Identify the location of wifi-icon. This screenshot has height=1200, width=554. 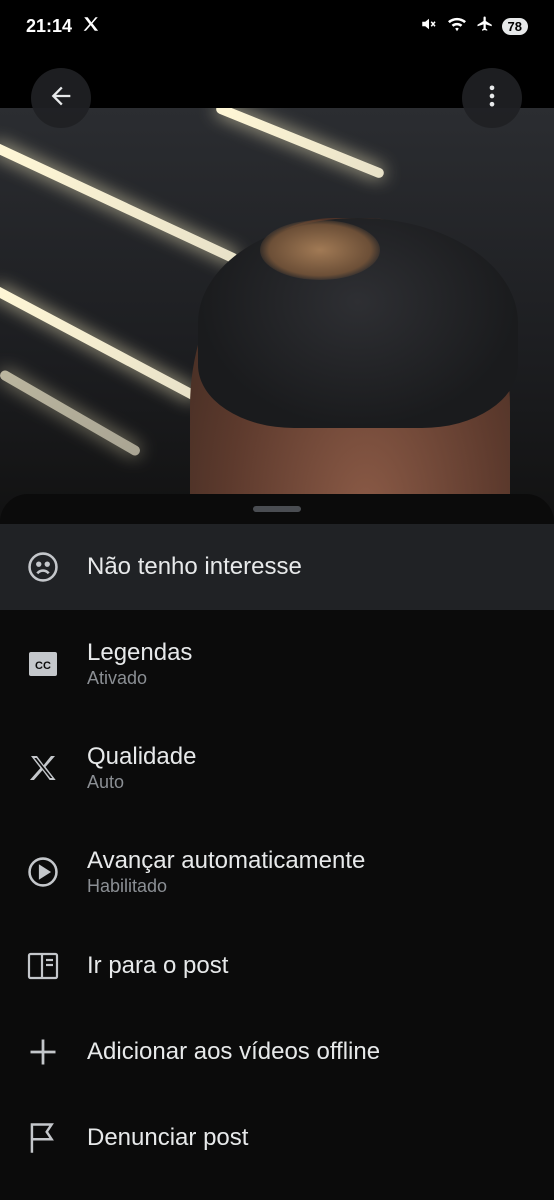
(457, 26).